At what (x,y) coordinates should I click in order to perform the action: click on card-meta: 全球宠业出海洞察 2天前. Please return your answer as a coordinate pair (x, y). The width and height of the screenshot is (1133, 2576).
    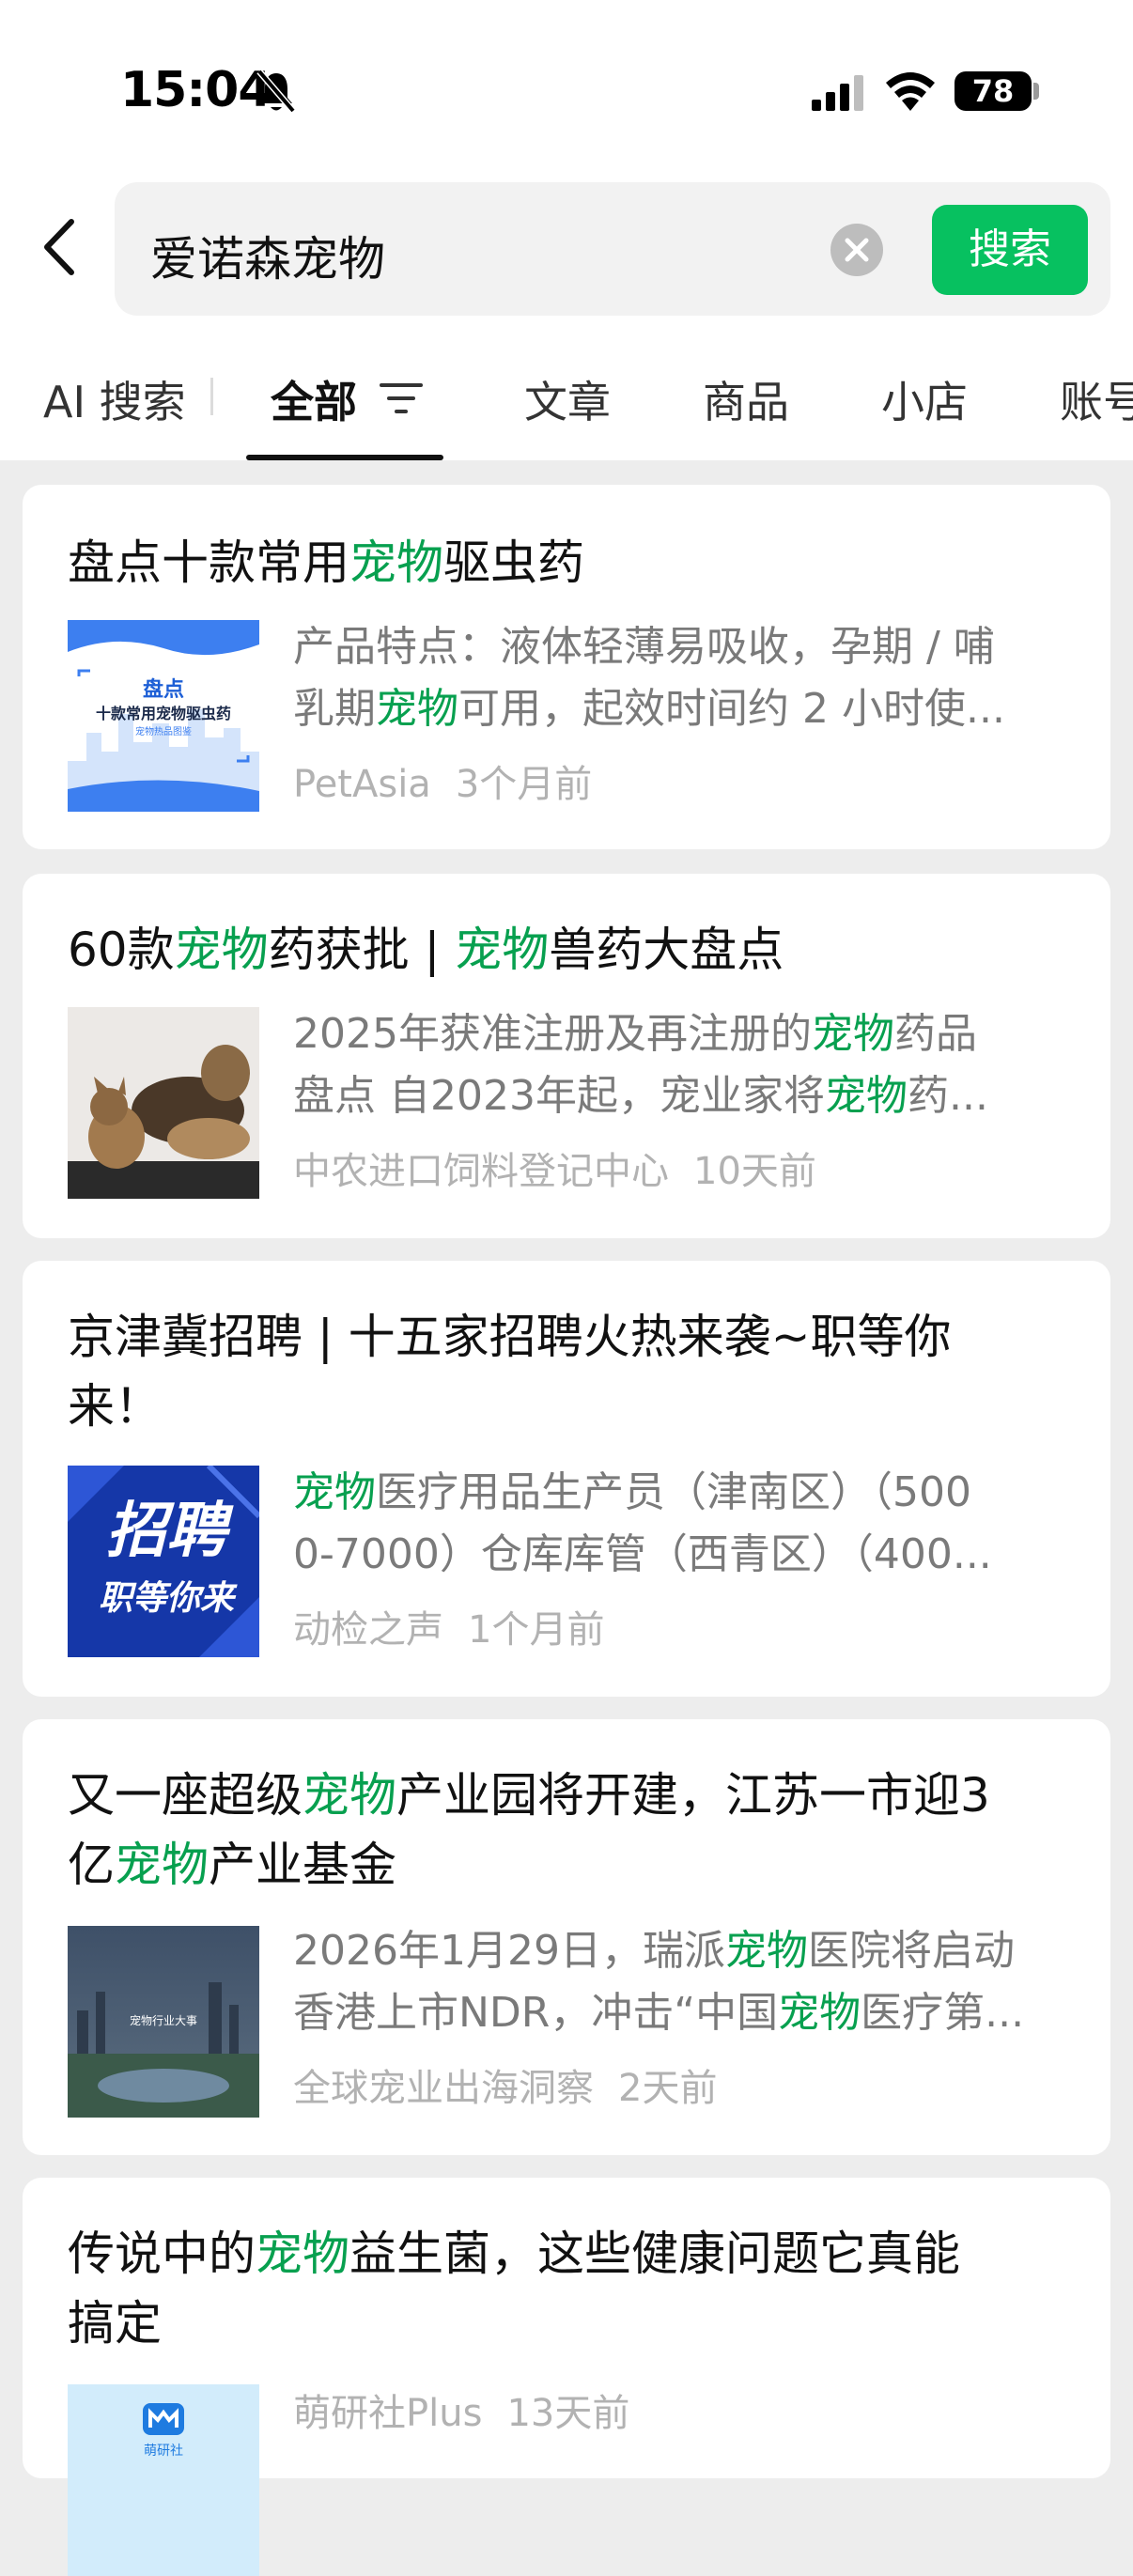
    Looking at the image, I should click on (505, 2084).